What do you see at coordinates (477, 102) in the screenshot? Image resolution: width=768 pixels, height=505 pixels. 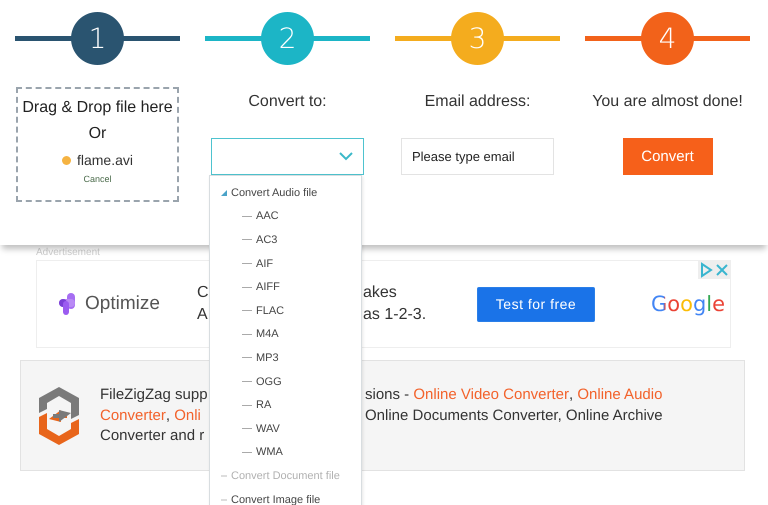 I see `step-label: Email address:` at bounding box center [477, 102].